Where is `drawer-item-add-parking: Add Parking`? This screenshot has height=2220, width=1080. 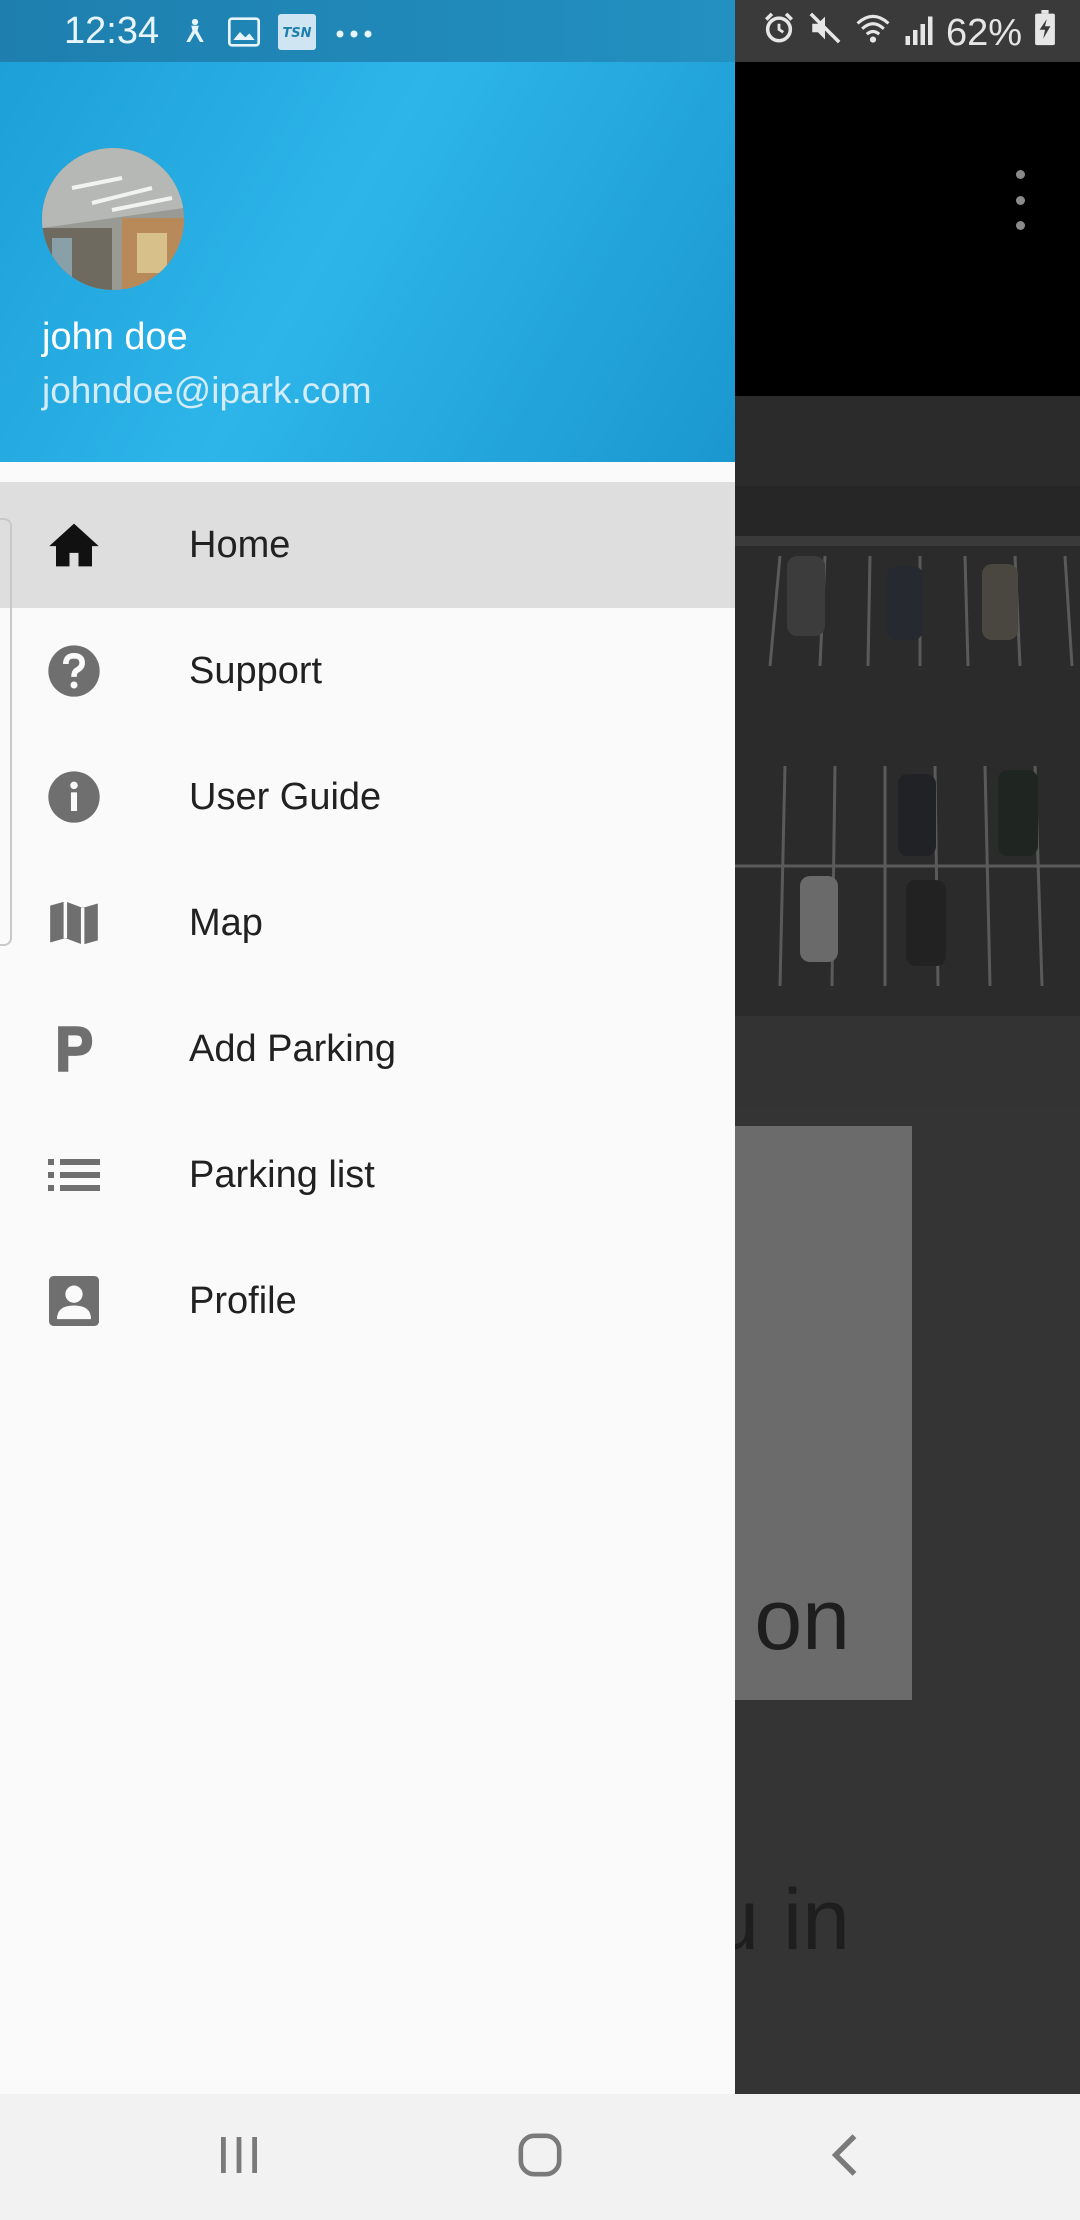
drawer-item-add-parking: Add Parking is located at coordinates (367, 1049).